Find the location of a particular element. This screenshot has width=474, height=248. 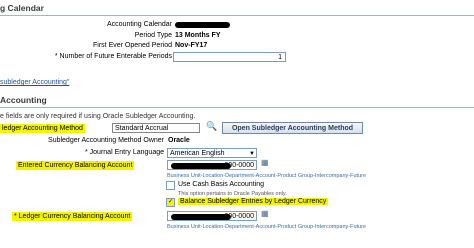

search-icon: 🔍 is located at coordinates (211, 126).